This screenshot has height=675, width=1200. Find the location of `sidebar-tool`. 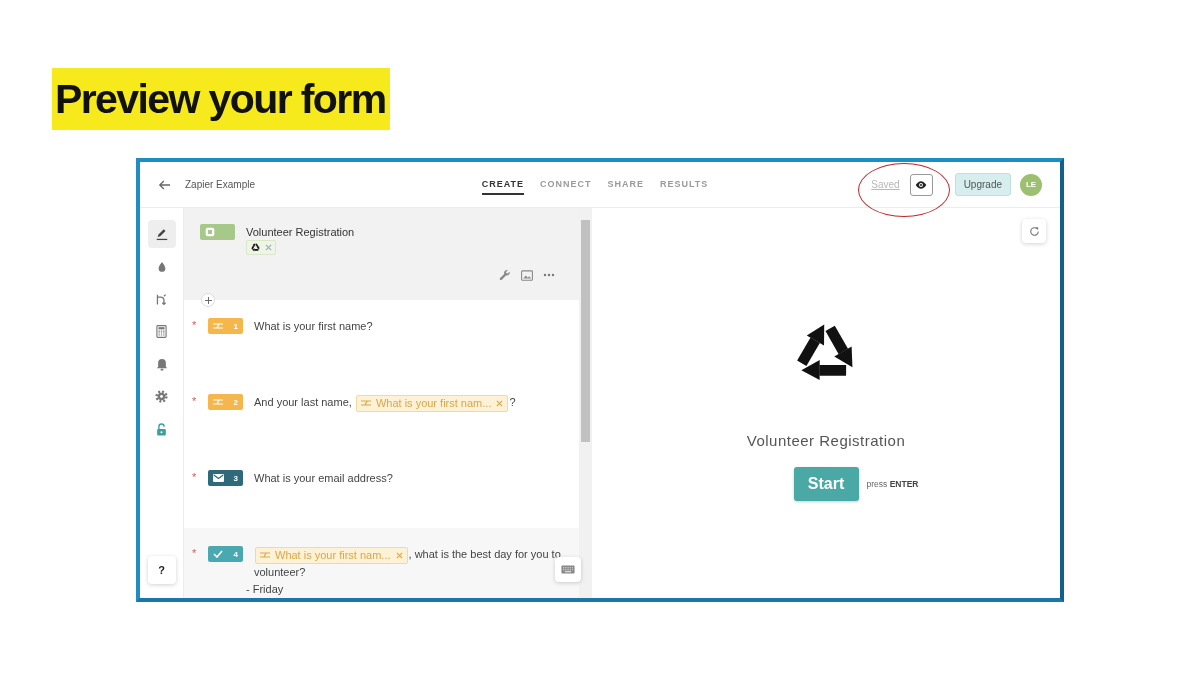

sidebar-tool is located at coordinates (161, 234).